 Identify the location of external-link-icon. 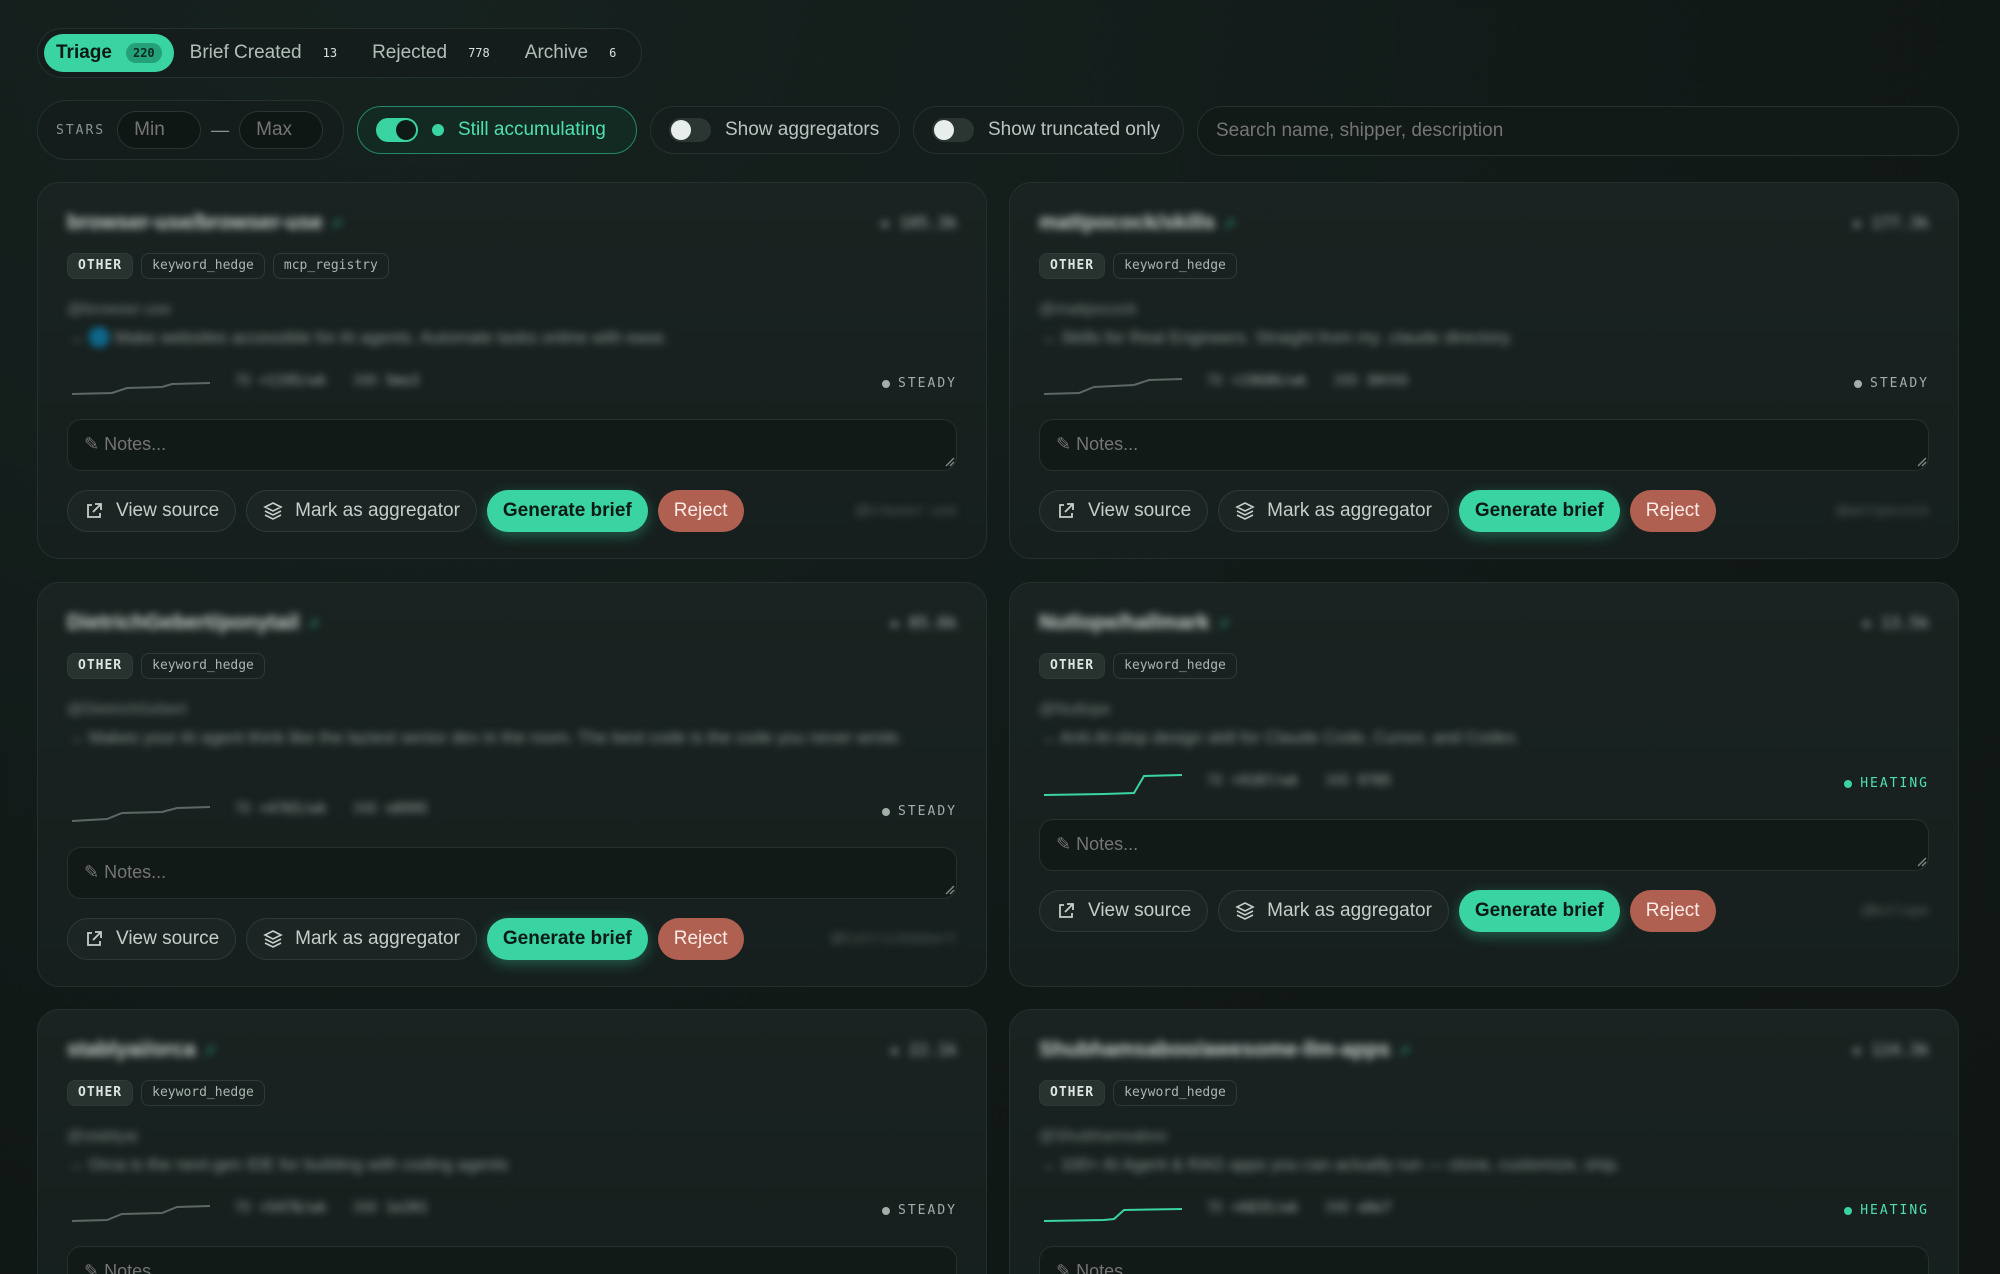
(1066, 910).